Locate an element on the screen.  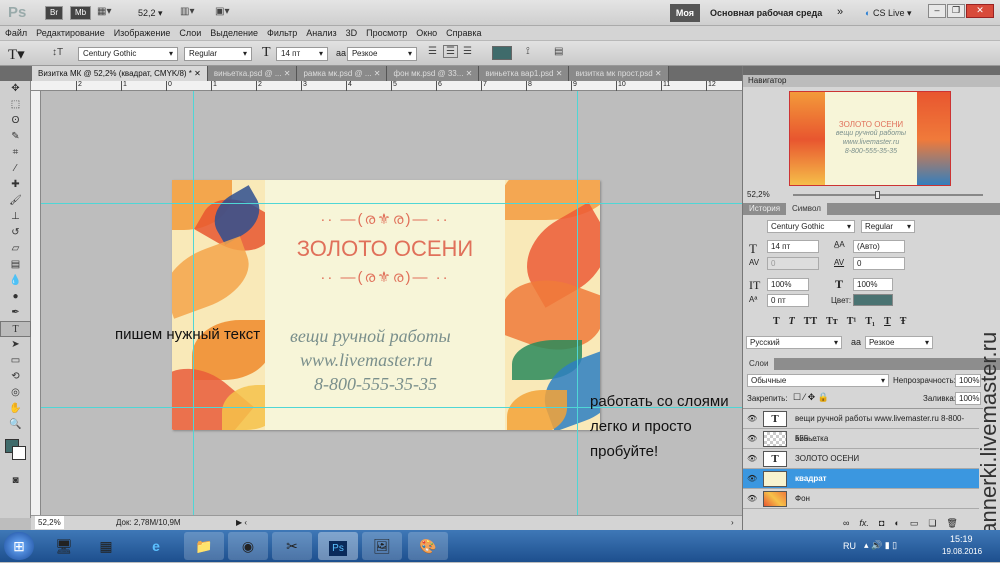
dodge-tool-icon: ● is located at coordinates (15, 297).